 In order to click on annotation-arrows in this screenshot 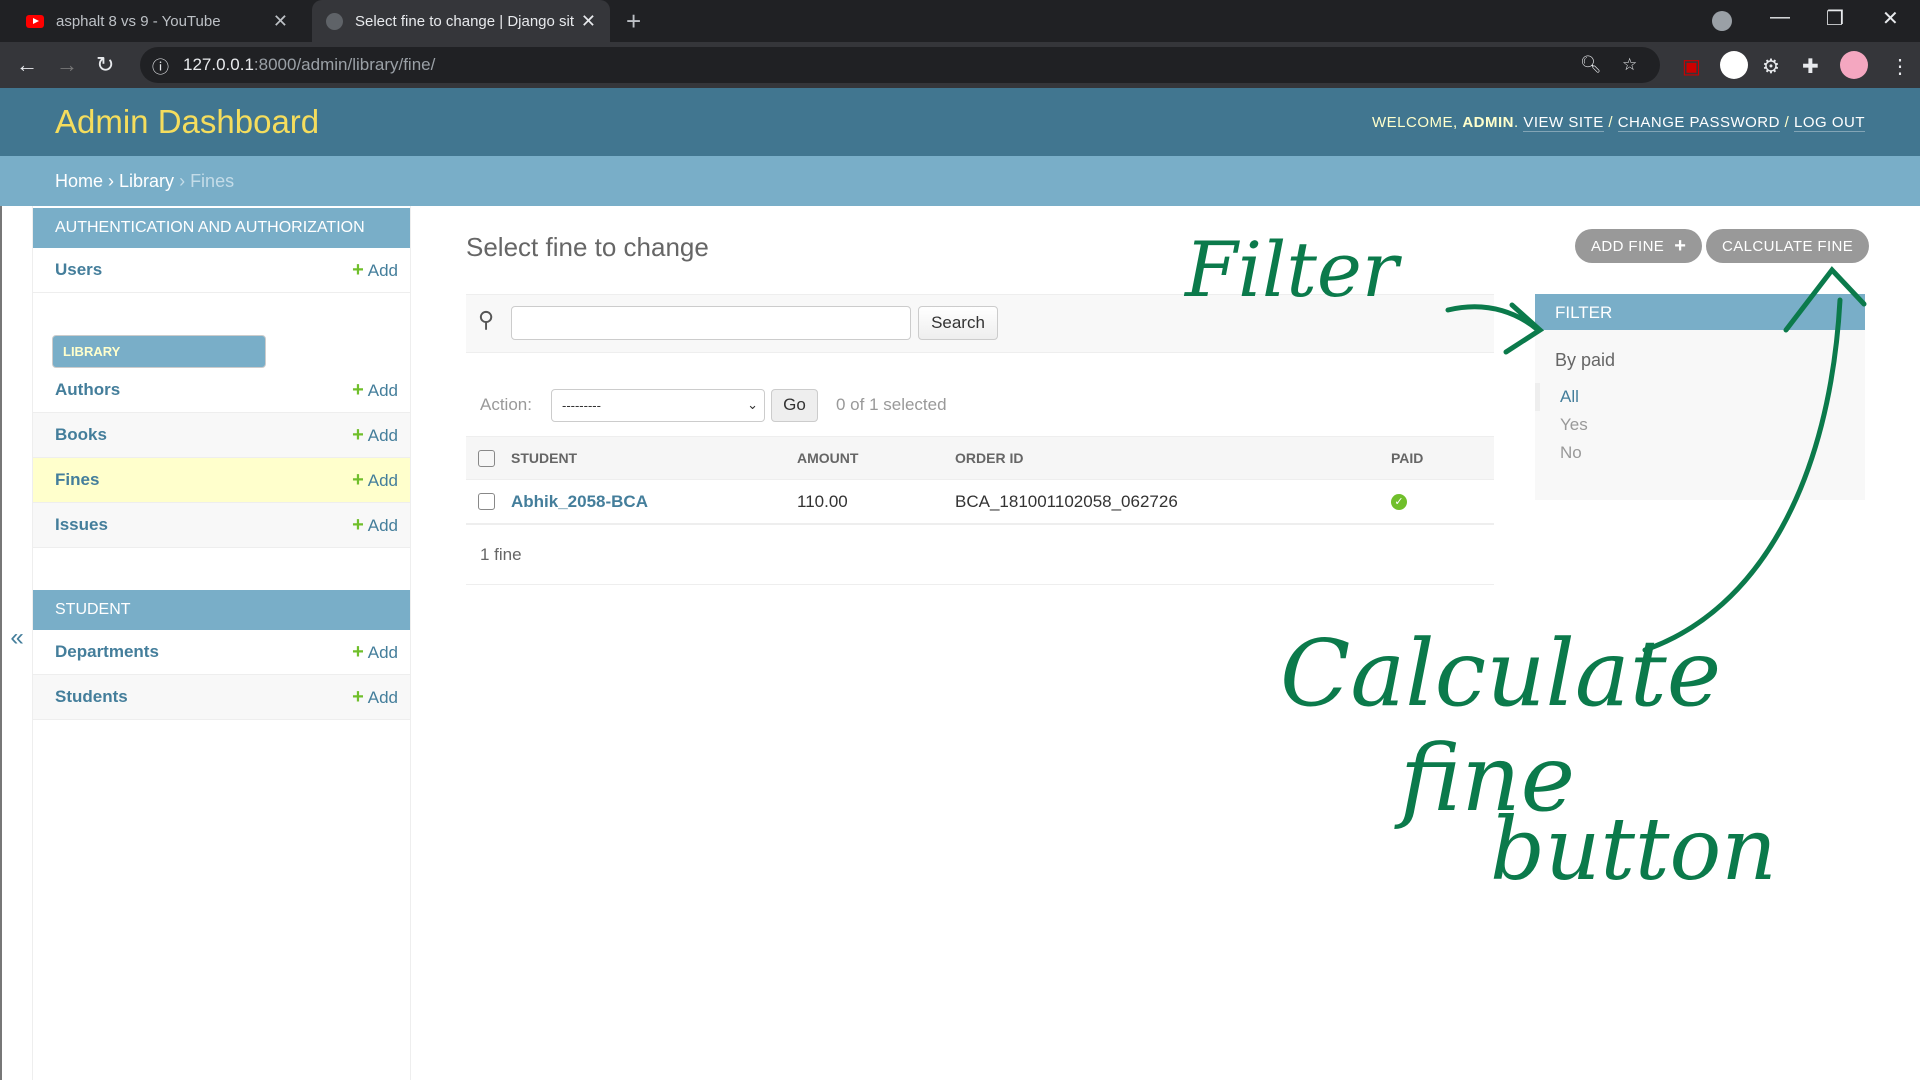, I will do `click(1656, 459)`.